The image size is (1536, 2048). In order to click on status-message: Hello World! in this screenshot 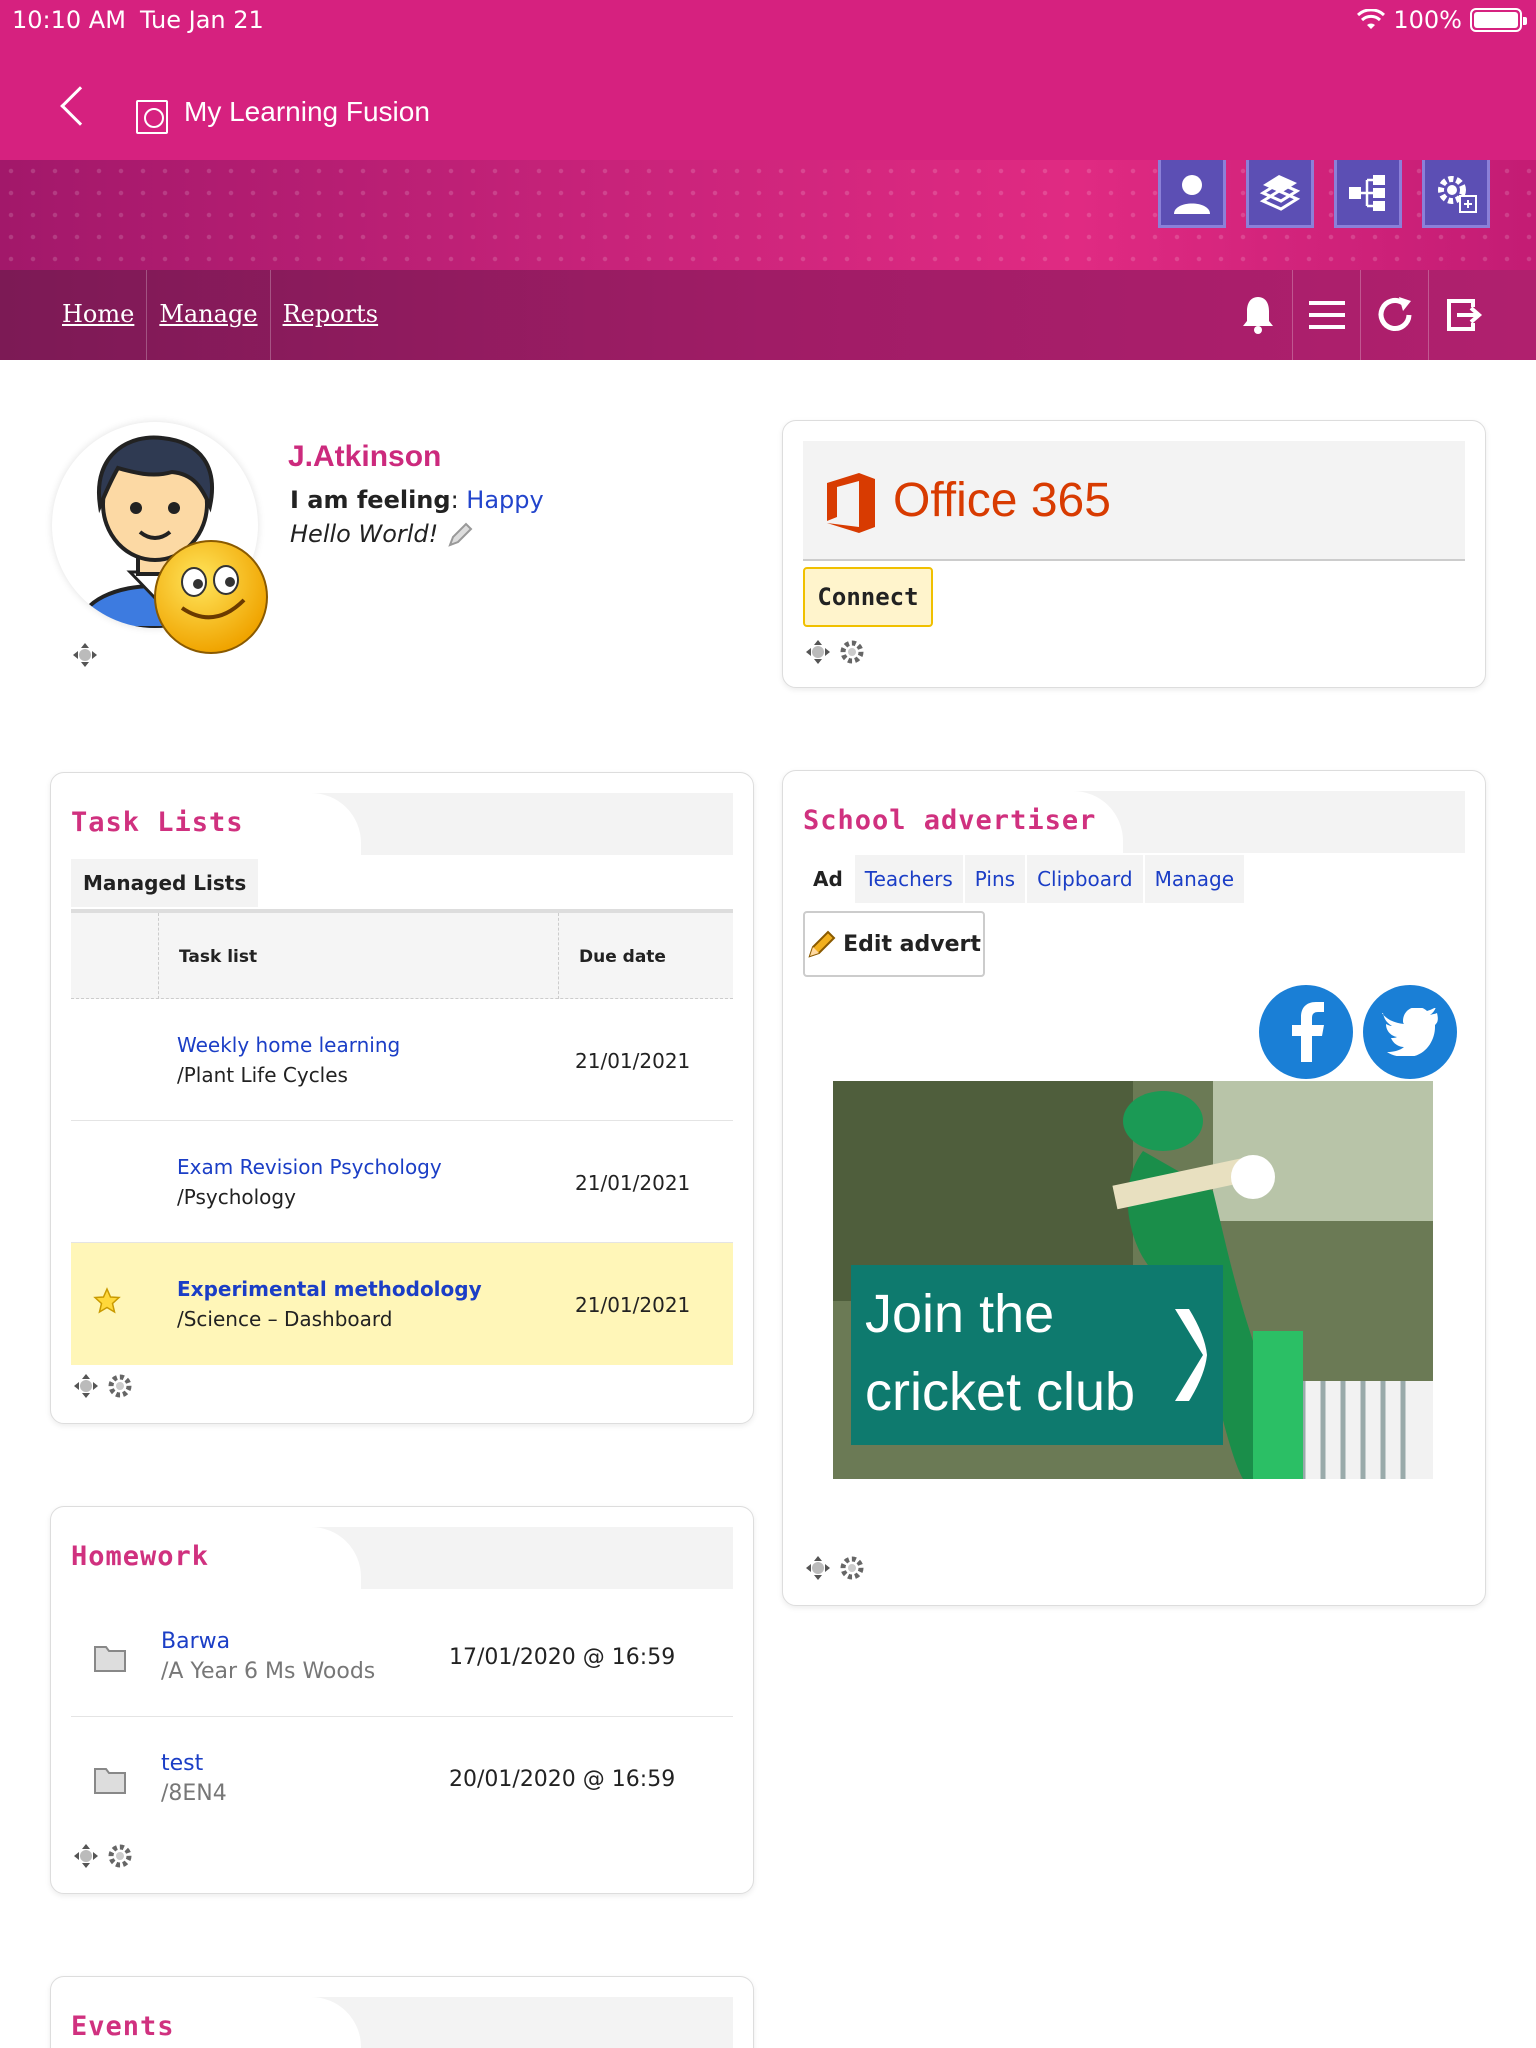, I will do `click(382, 534)`.